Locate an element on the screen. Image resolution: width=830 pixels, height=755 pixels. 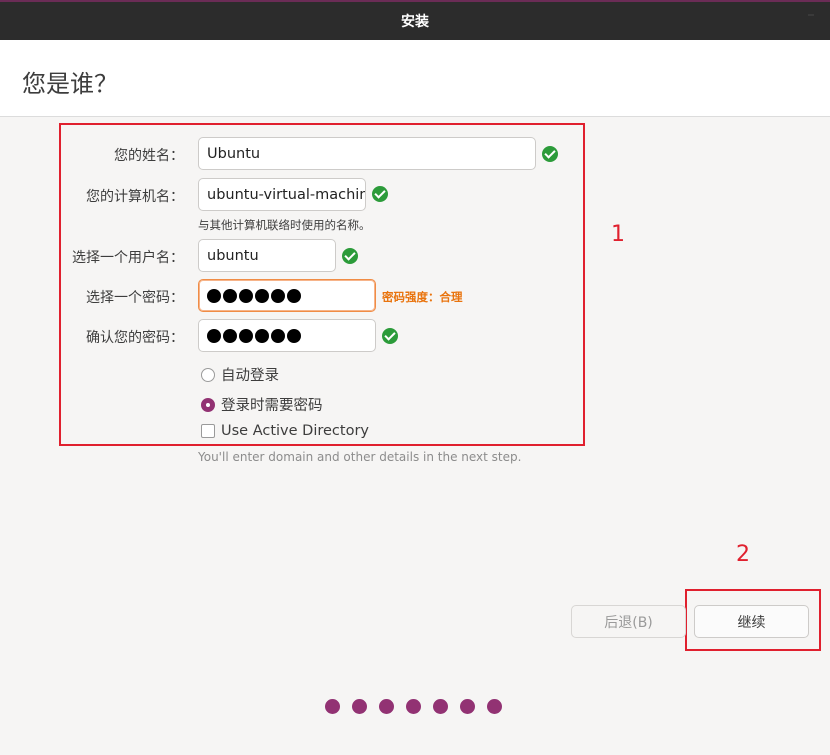
password-mask is located at coordinates (254, 295).